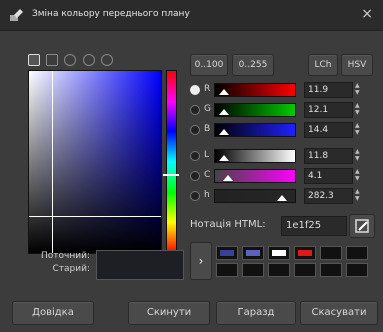  What do you see at coordinates (52, 60) in the screenshot?
I see `watercolor-selector-icon` at bounding box center [52, 60].